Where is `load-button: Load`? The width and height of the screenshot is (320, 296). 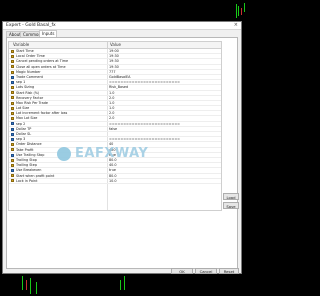
load-button: Load is located at coordinates (231, 196).